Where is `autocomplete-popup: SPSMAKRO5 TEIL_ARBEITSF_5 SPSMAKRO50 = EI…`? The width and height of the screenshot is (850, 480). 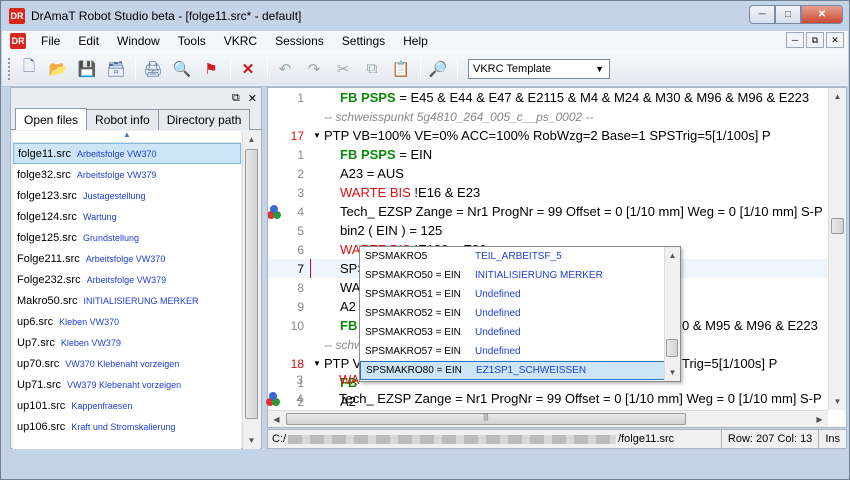
autocomplete-popup: SPSMAKRO5 TEIL_ARBEITSF_5 SPSMAKRO50 = EI… is located at coordinates (520, 314).